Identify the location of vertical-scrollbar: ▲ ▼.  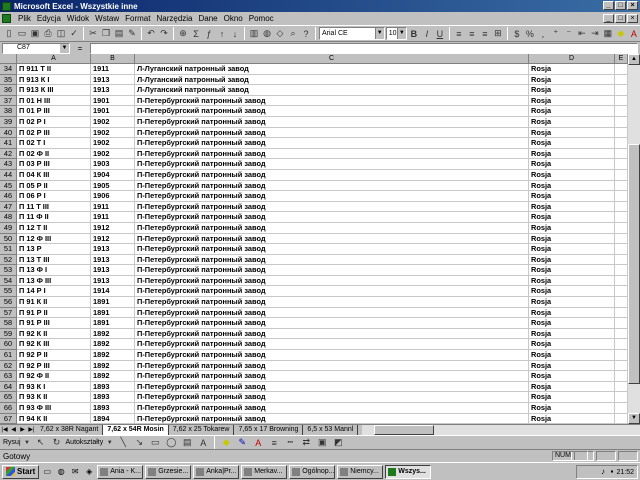
(634, 239).